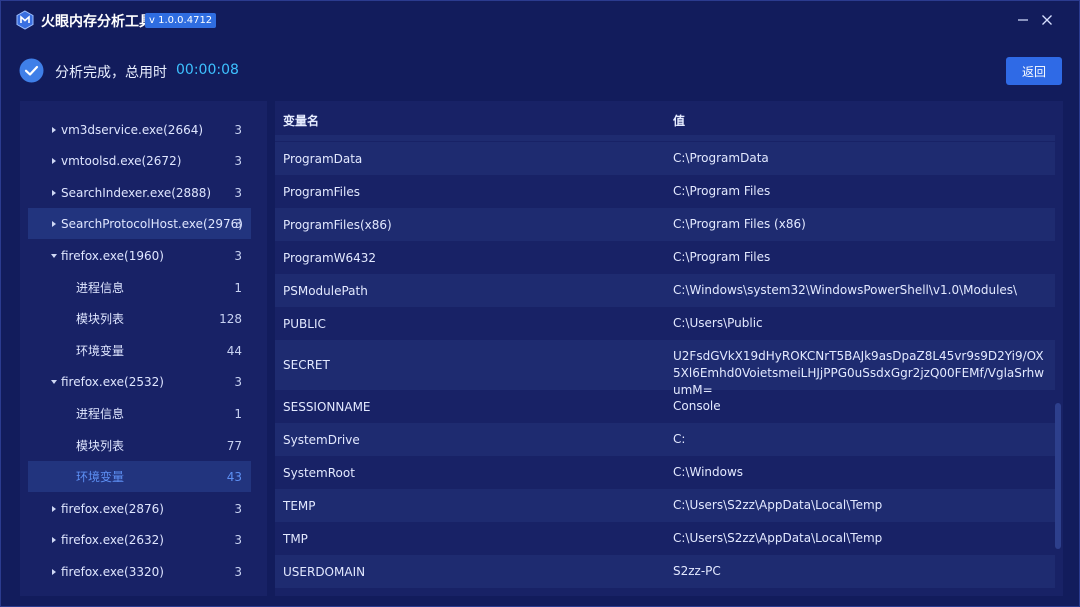  What do you see at coordinates (665, 138) in the screenshot?
I see `header-divider` at bounding box center [665, 138].